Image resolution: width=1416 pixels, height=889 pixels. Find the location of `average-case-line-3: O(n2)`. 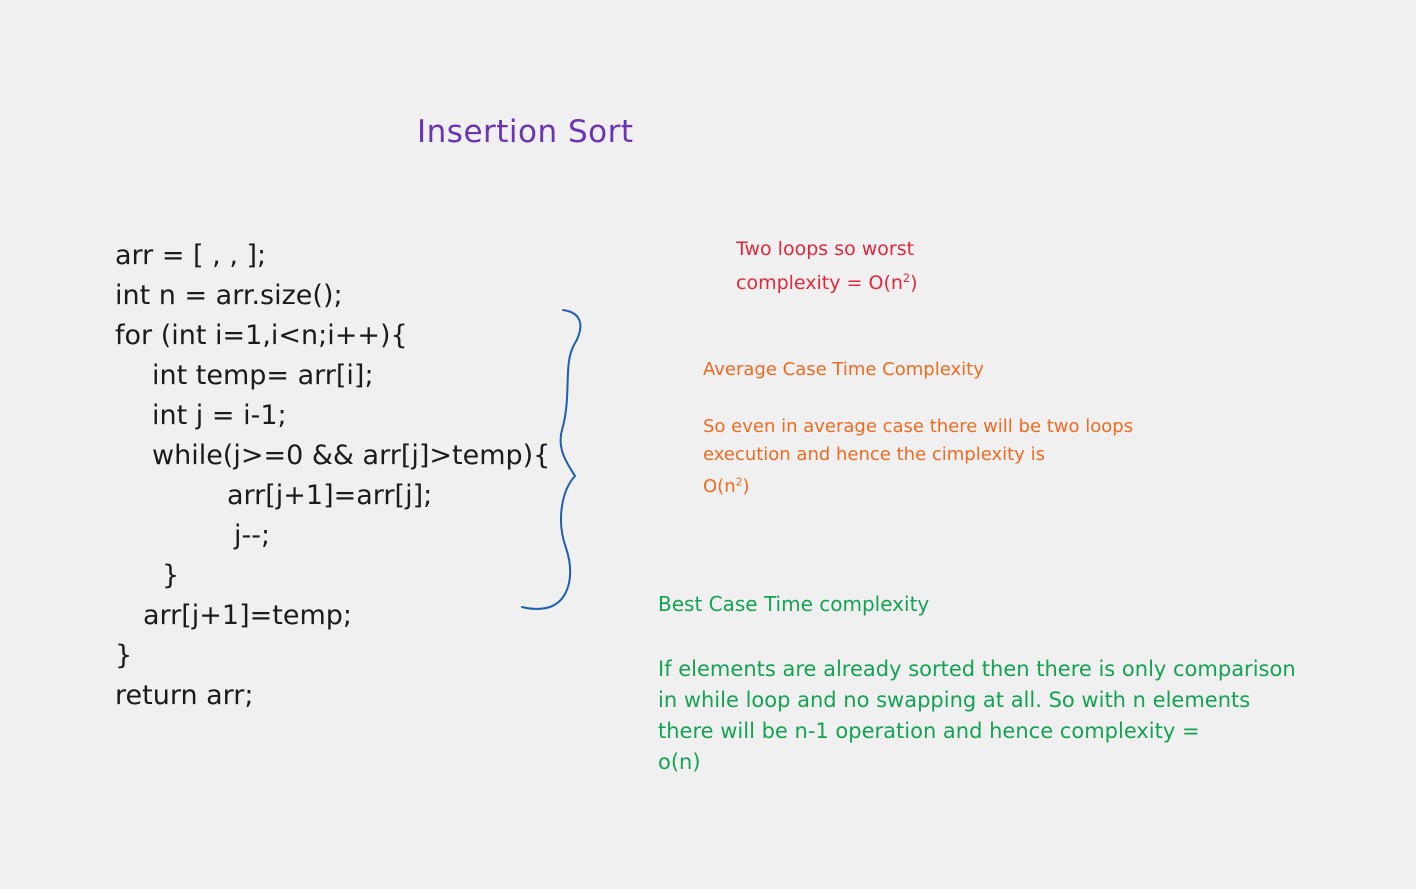

average-case-line-3: O(n2) is located at coordinates (726, 487).